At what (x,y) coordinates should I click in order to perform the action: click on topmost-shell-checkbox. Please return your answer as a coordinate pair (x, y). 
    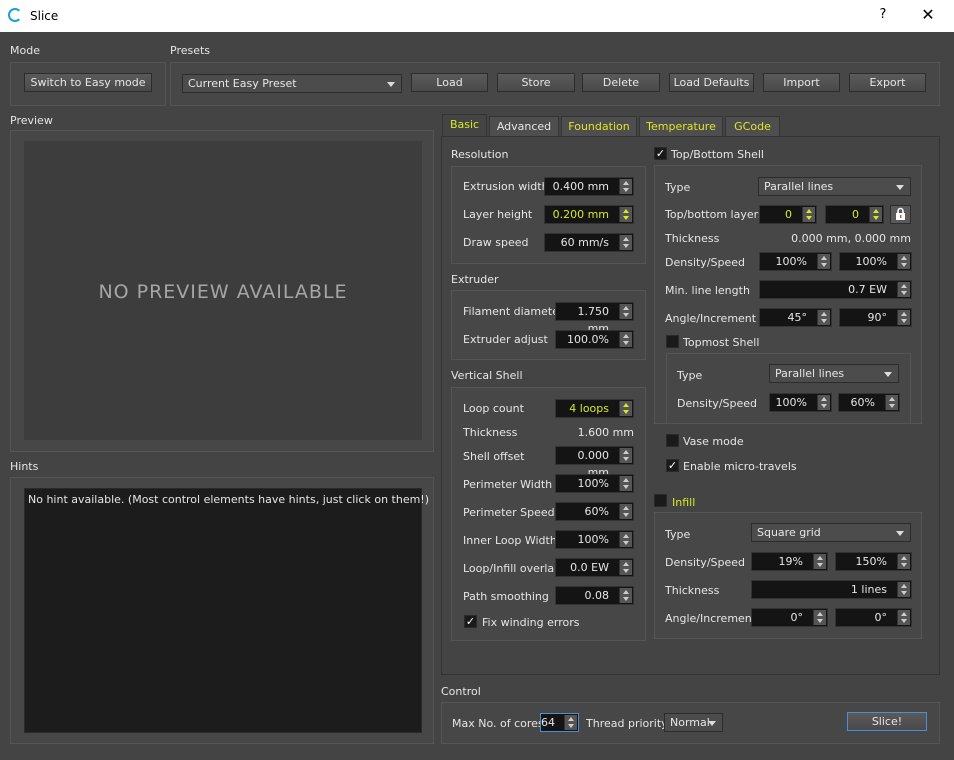
    Looking at the image, I should click on (672, 341).